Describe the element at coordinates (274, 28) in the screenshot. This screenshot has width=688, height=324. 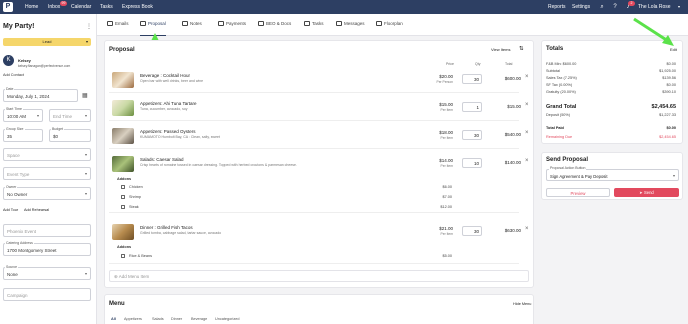
I see `tab-beo-docs: BEO & Docs` at that location.